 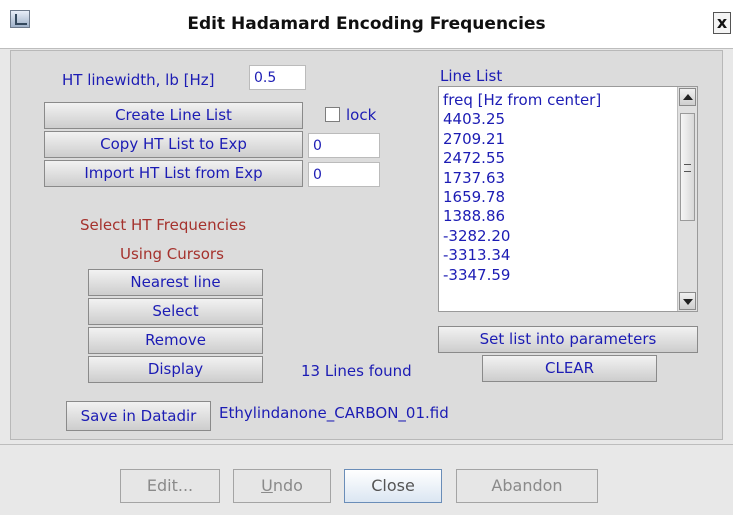 I want to click on clear-button: CLEAR, so click(x=569, y=368).